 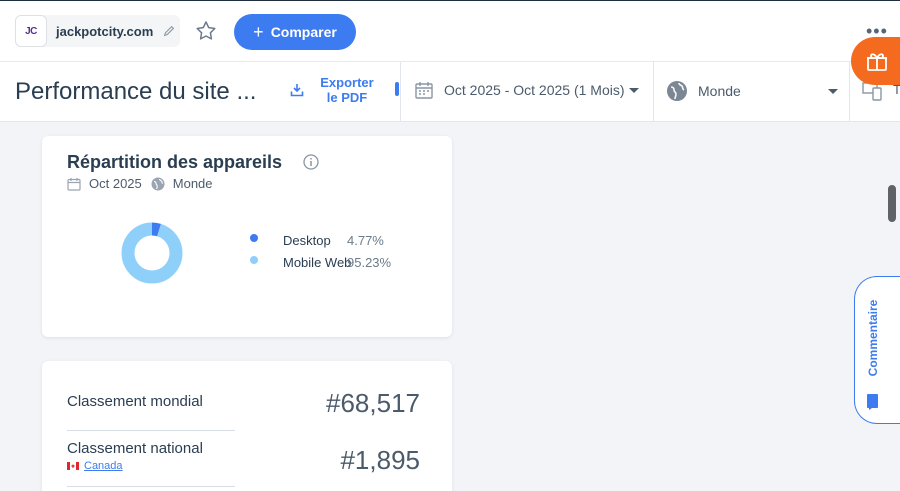 I want to click on compare-button: + Comparer, so click(x=295, y=32).